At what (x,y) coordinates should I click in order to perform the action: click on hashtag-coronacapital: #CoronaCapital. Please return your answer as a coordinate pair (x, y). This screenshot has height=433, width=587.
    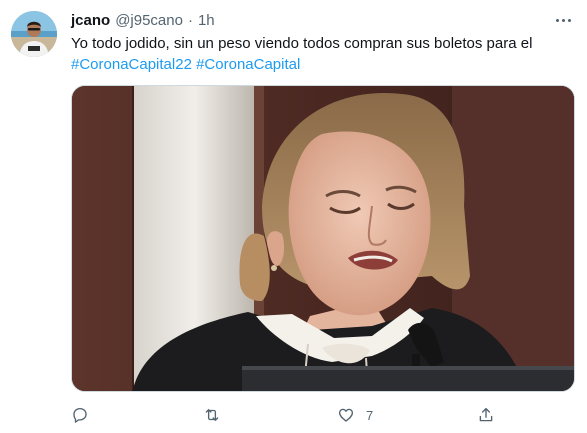
    Looking at the image, I should click on (248, 64).